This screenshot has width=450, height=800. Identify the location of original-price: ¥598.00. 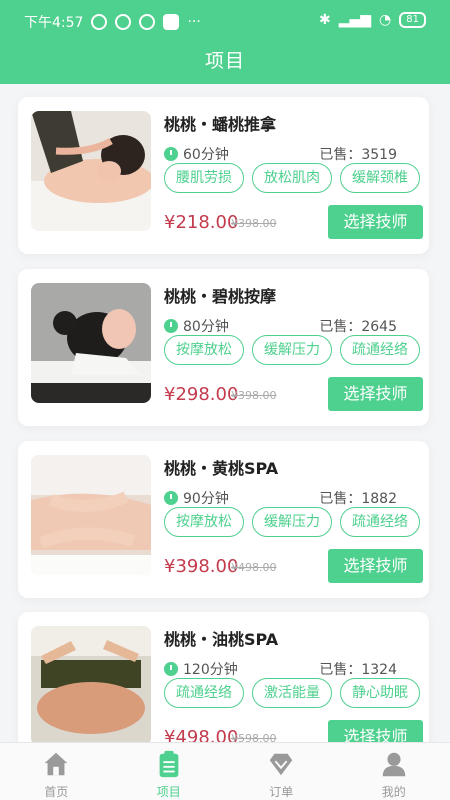
(254, 737).